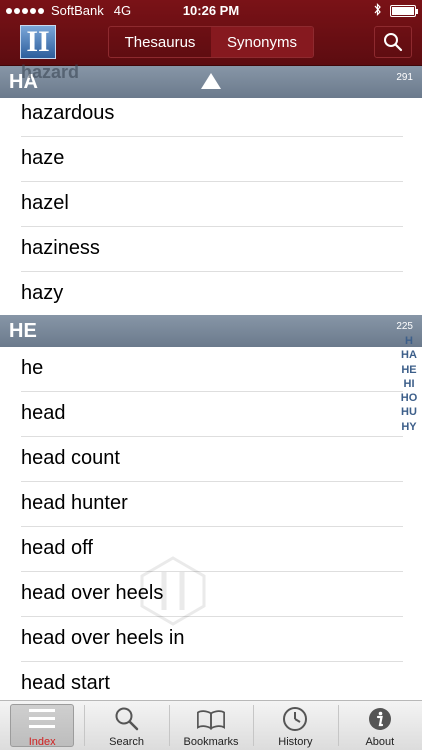  What do you see at coordinates (201, 414) in the screenshot?
I see `list-item: head` at bounding box center [201, 414].